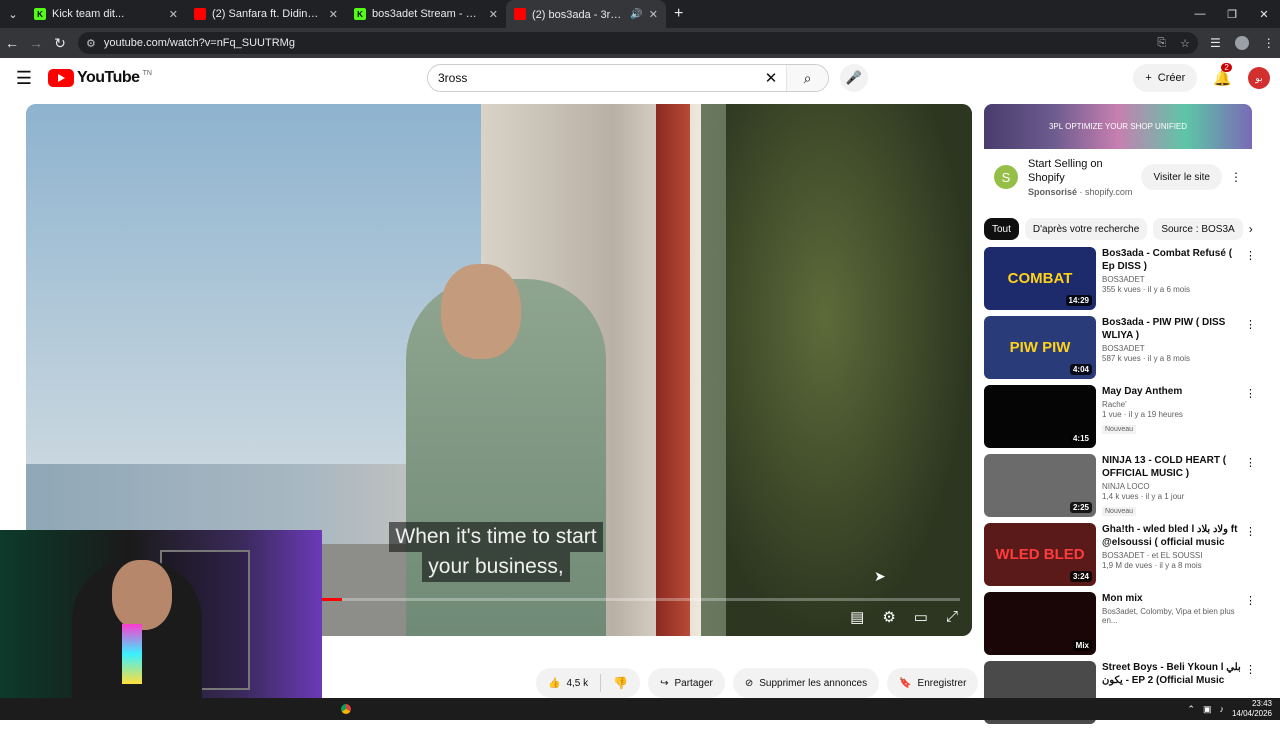 The image size is (1280, 730). What do you see at coordinates (1200, 14) in the screenshot?
I see `minimize-icon: —` at bounding box center [1200, 14].